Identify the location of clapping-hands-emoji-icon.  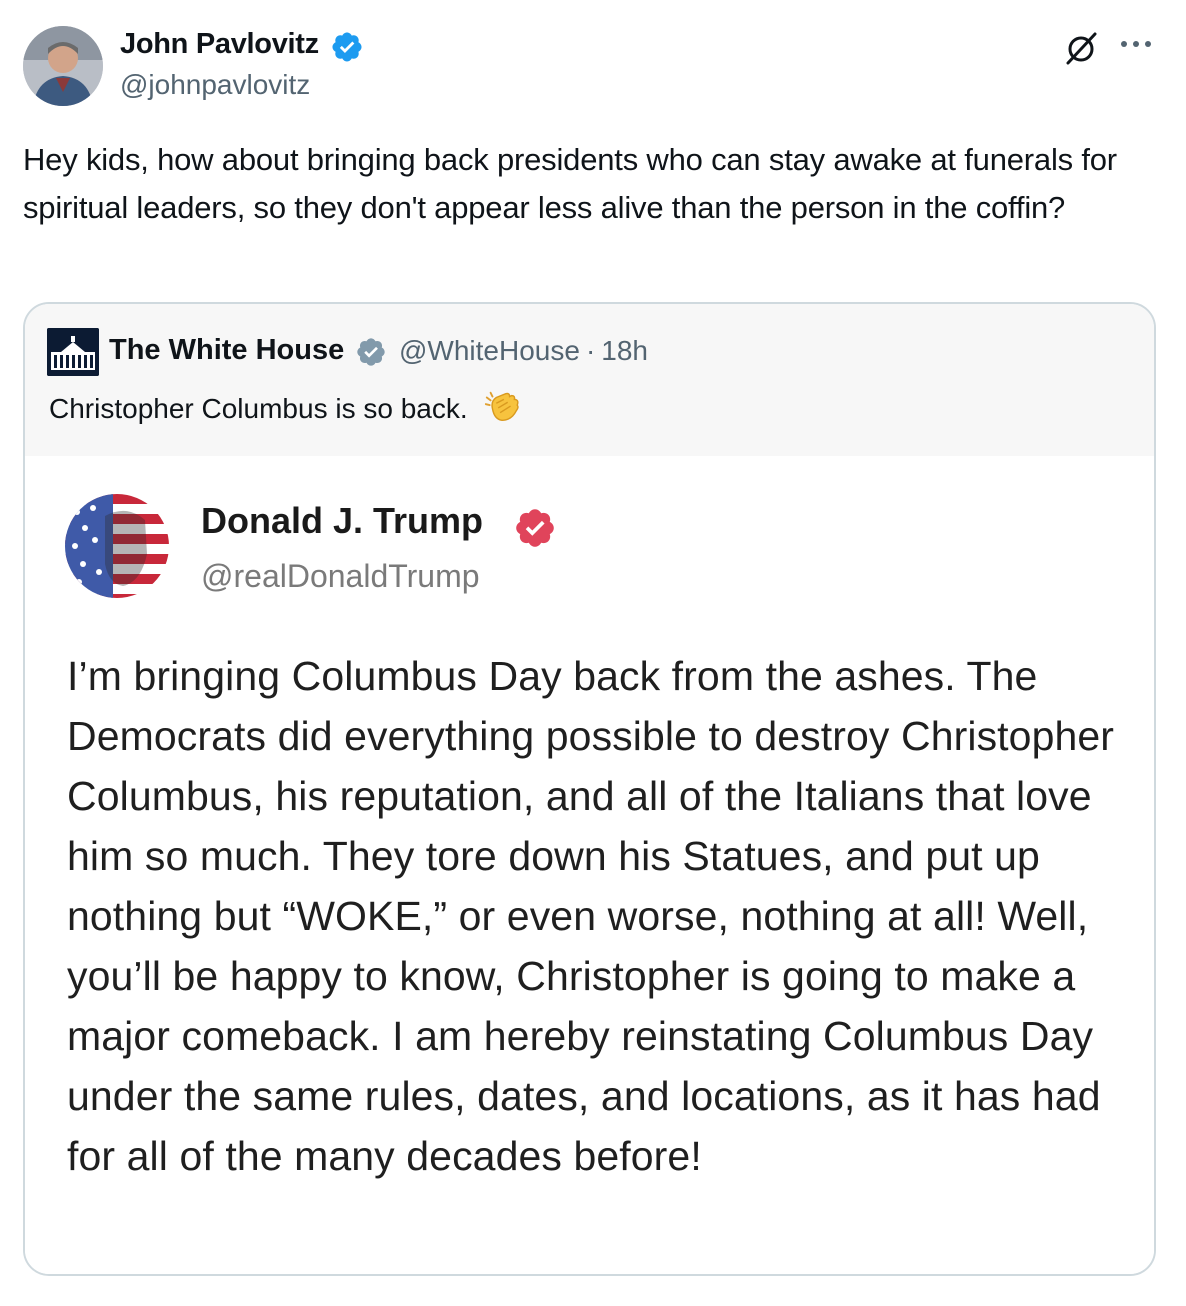
(502, 406).